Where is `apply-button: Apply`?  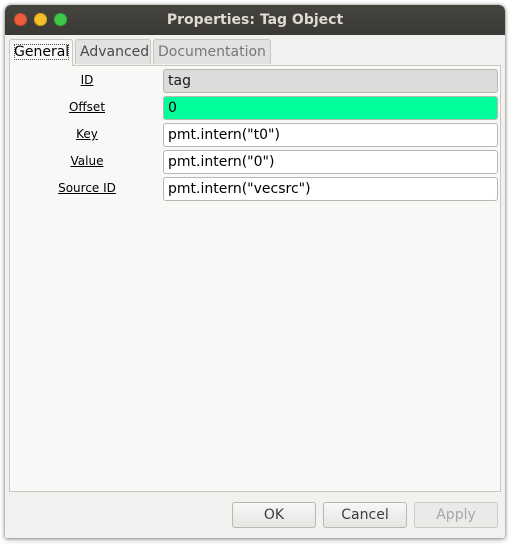 apply-button: Apply is located at coordinates (456, 515).